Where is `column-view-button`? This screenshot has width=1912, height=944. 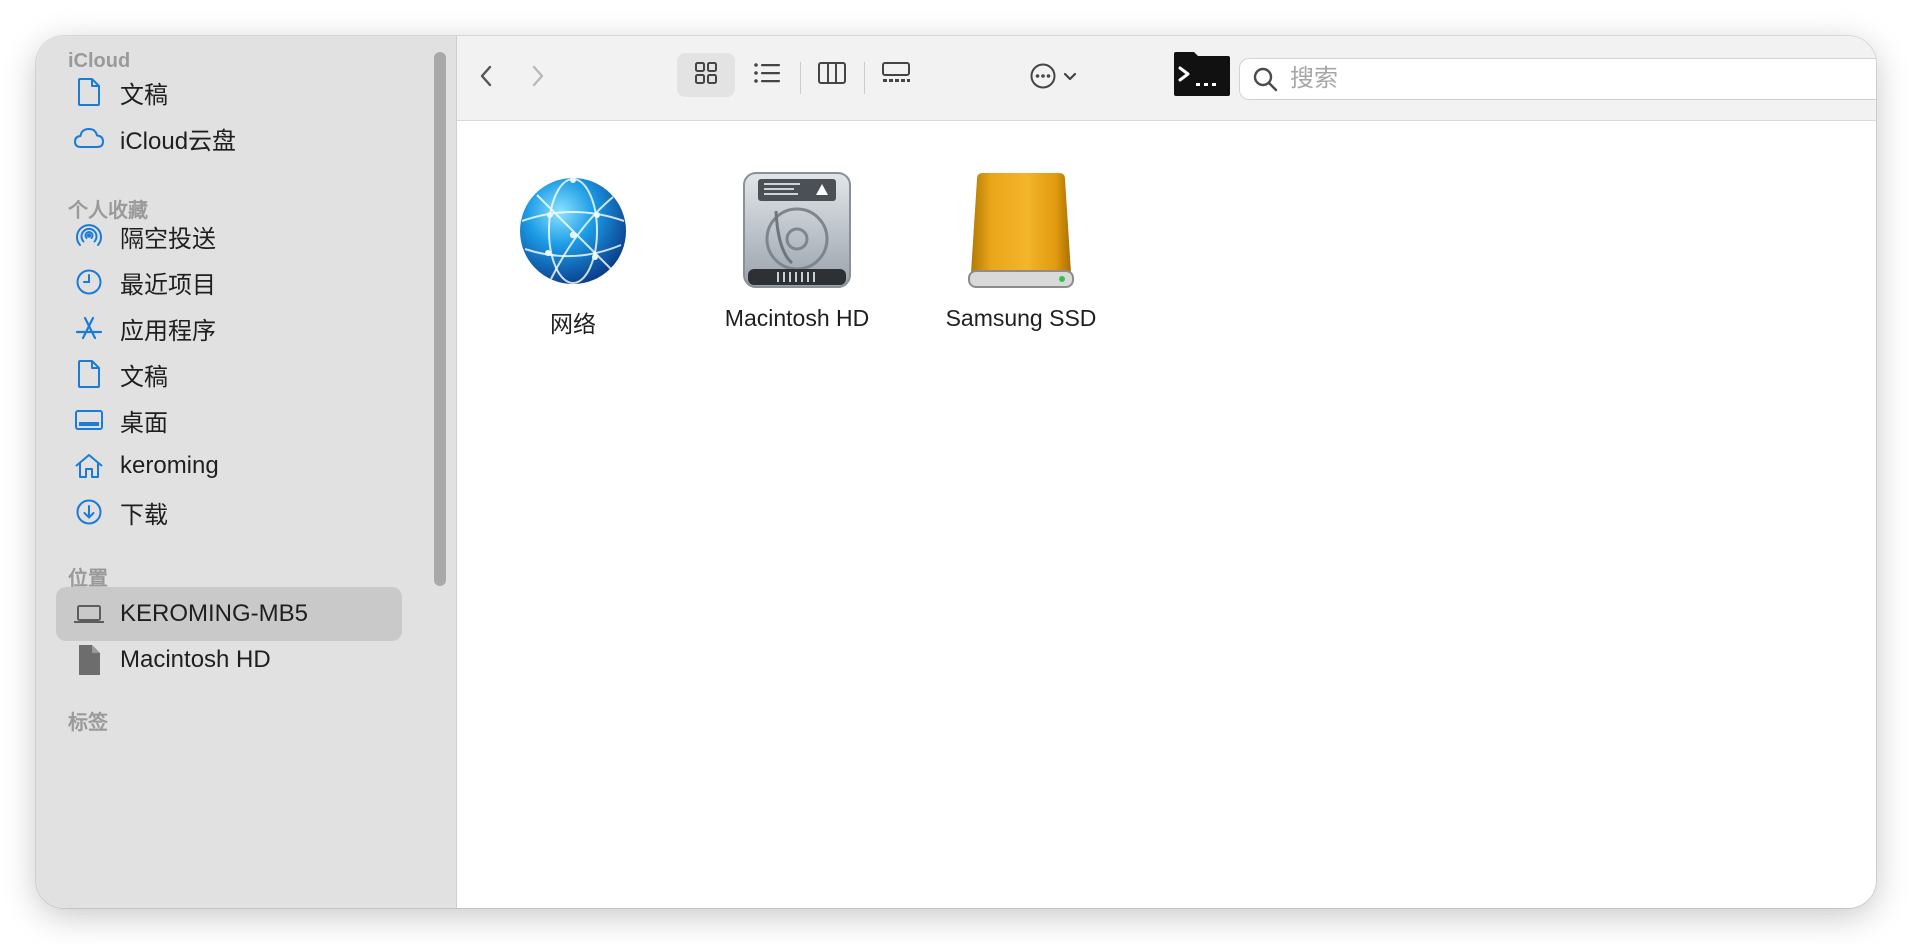 column-view-button is located at coordinates (832, 75).